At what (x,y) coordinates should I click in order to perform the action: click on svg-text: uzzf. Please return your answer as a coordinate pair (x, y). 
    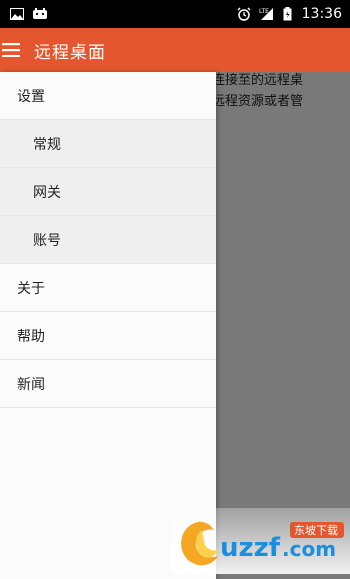
    Looking at the image, I should click on (250, 548).